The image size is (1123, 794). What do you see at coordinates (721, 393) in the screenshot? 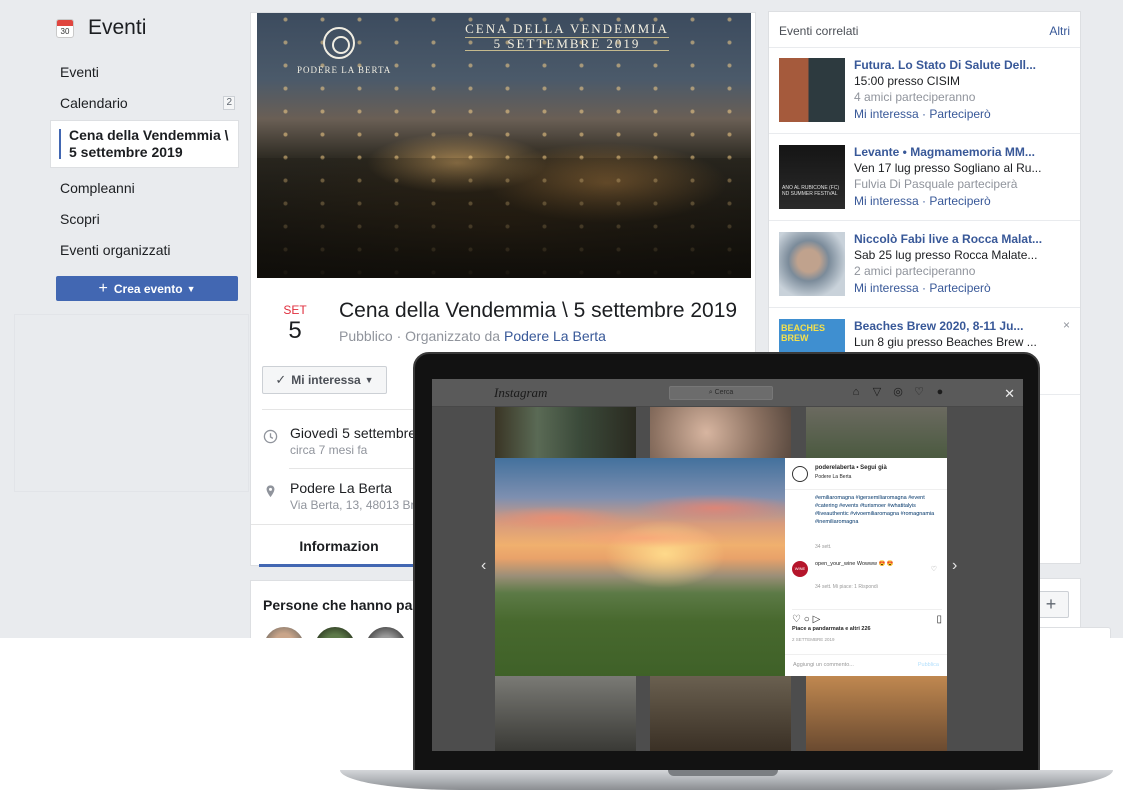
I see `search-input: ⌕ Cerca` at bounding box center [721, 393].